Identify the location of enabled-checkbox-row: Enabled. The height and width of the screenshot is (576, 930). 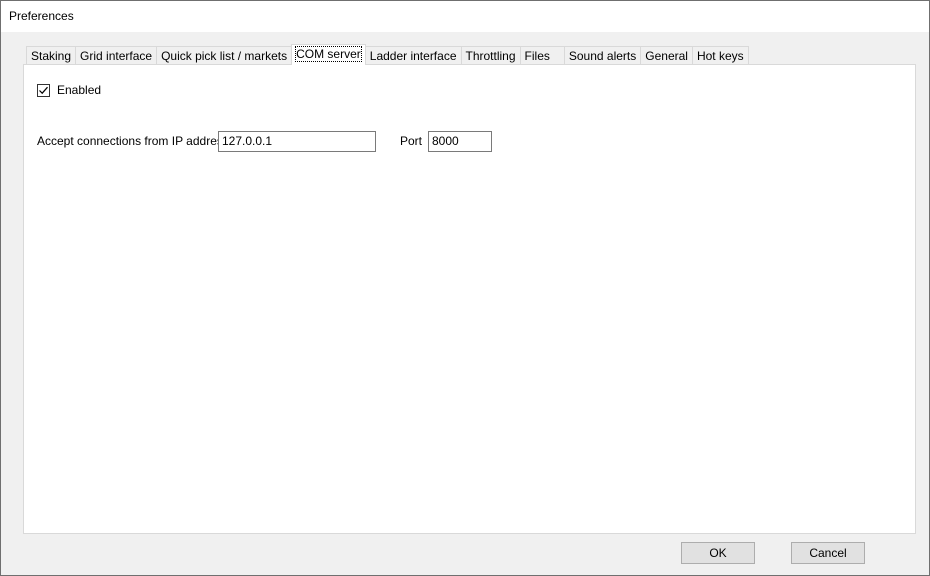
(69, 90).